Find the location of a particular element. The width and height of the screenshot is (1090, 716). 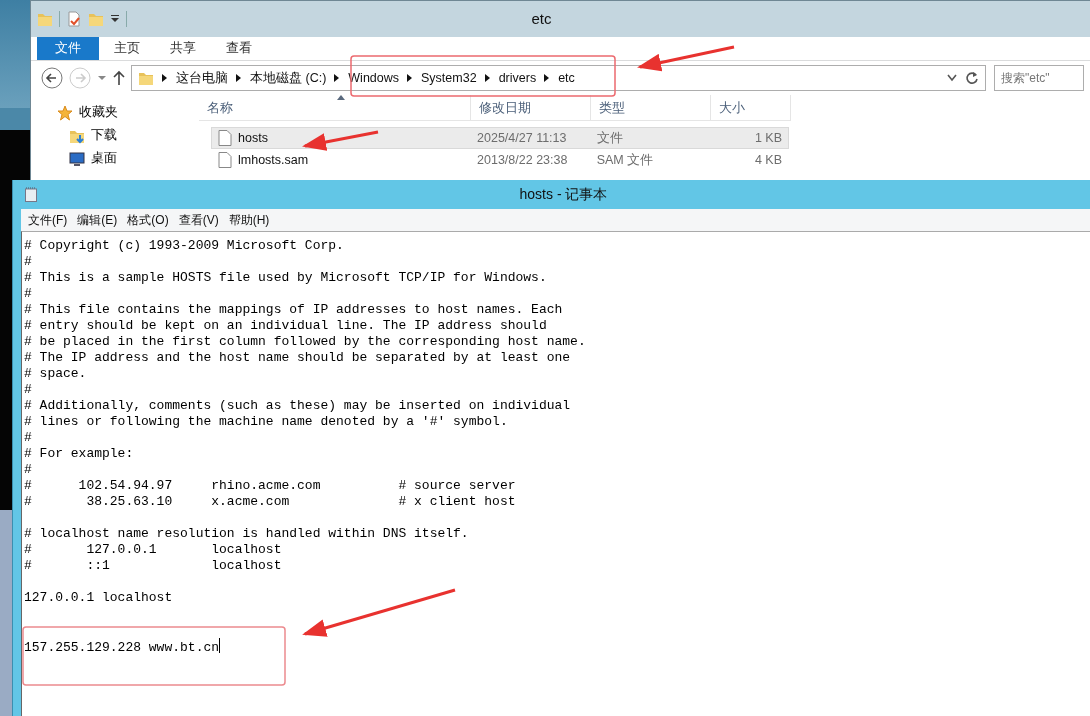

column-header: 修改日期 is located at coordinates (531, 107).